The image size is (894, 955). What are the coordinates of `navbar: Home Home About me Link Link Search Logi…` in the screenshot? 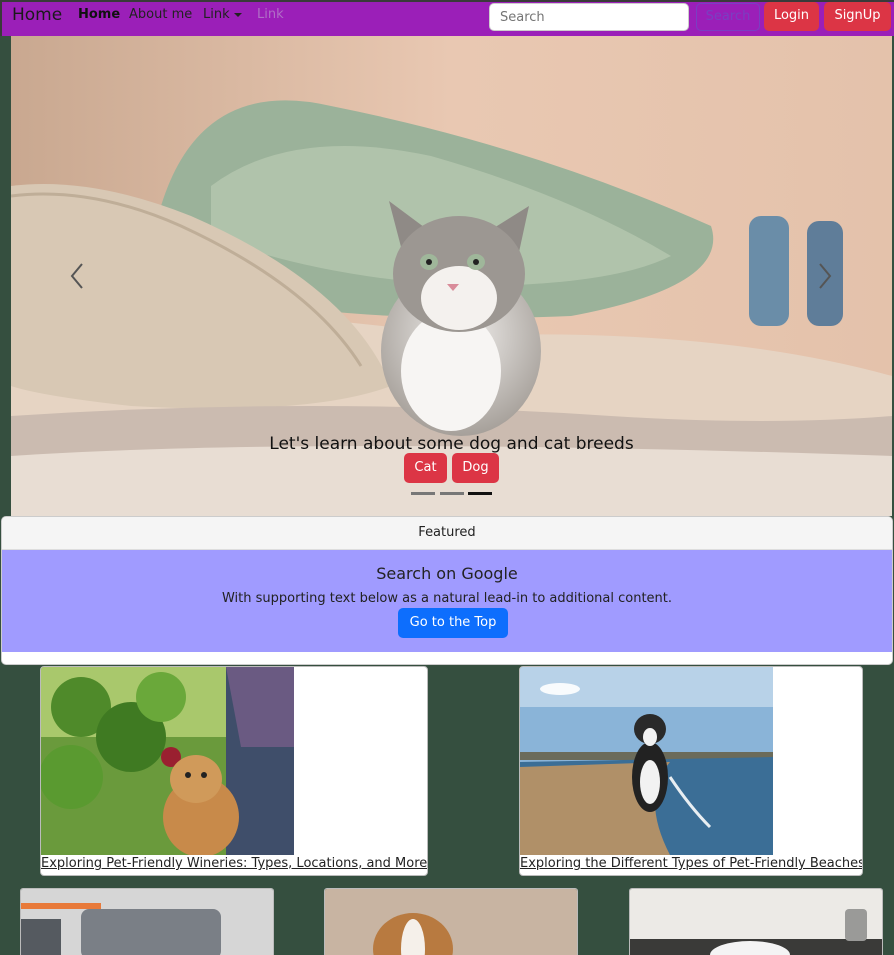 It's located at (447, 18).